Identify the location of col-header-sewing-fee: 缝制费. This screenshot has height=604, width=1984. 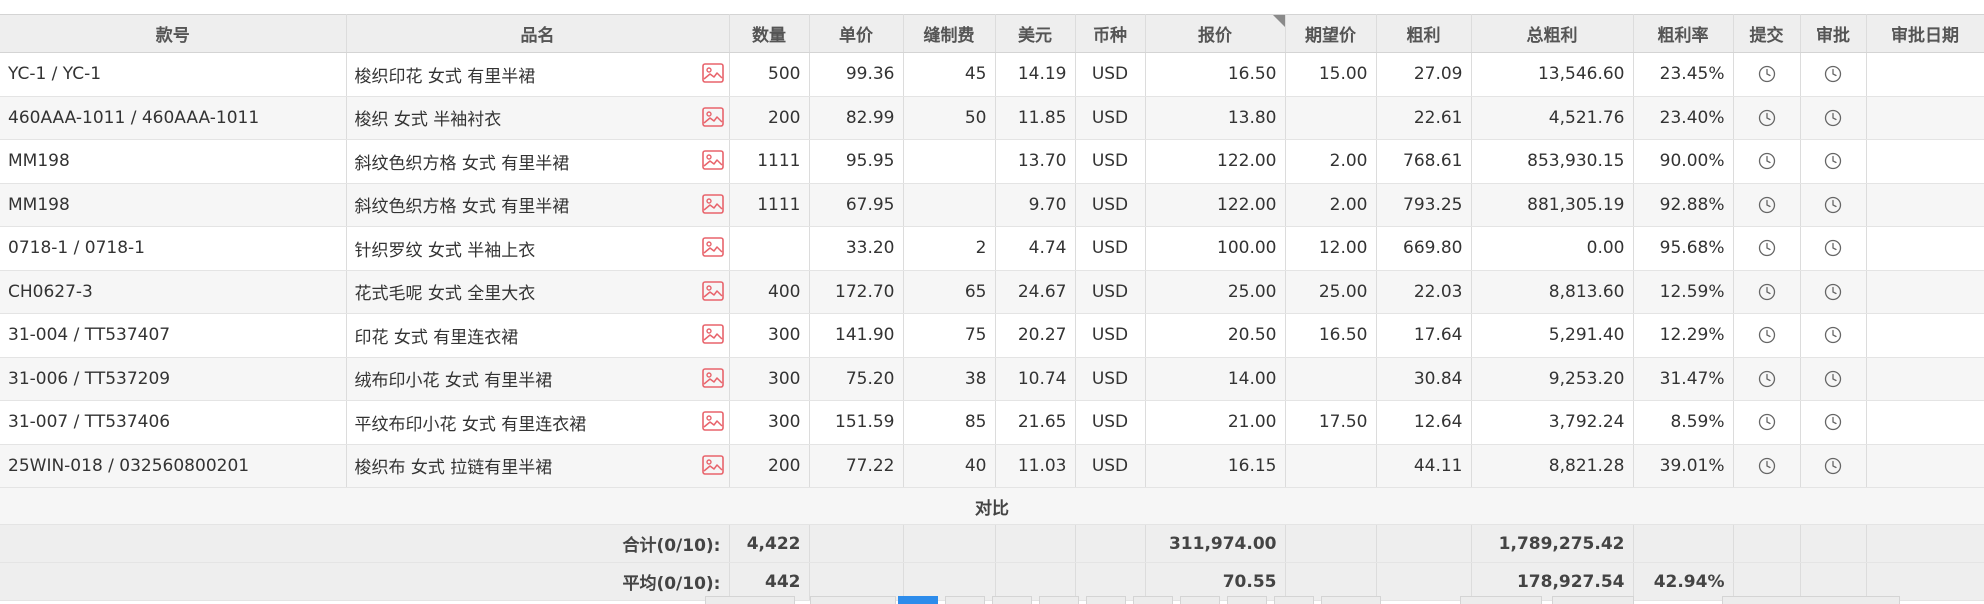
(949, 33).